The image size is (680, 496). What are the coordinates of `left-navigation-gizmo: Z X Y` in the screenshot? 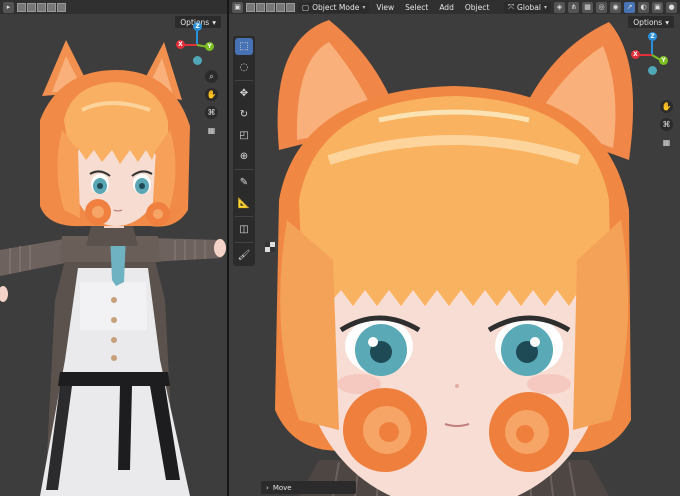 It's located at (198, 44).